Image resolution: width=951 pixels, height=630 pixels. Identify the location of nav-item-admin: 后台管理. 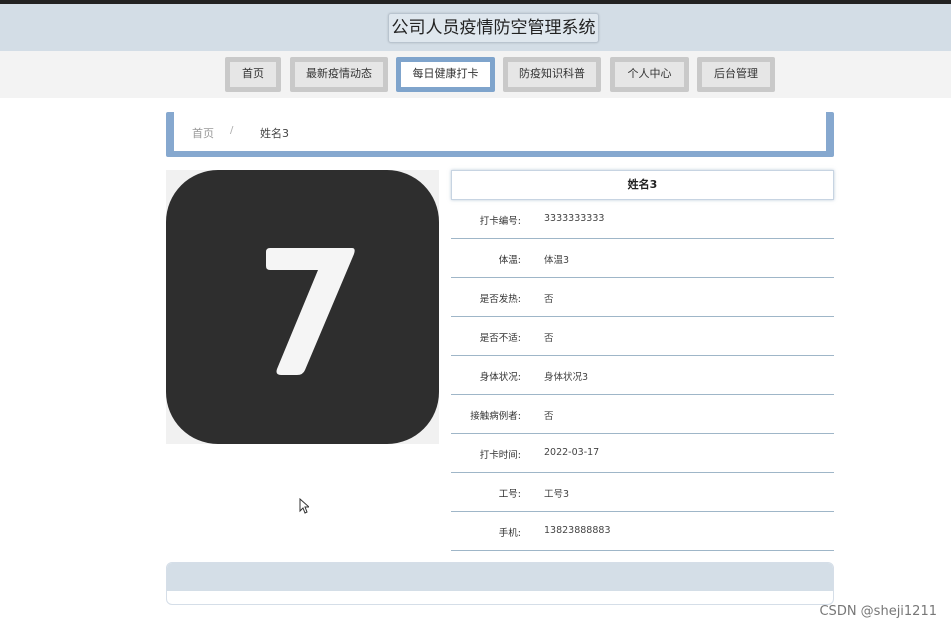
(736, 74).